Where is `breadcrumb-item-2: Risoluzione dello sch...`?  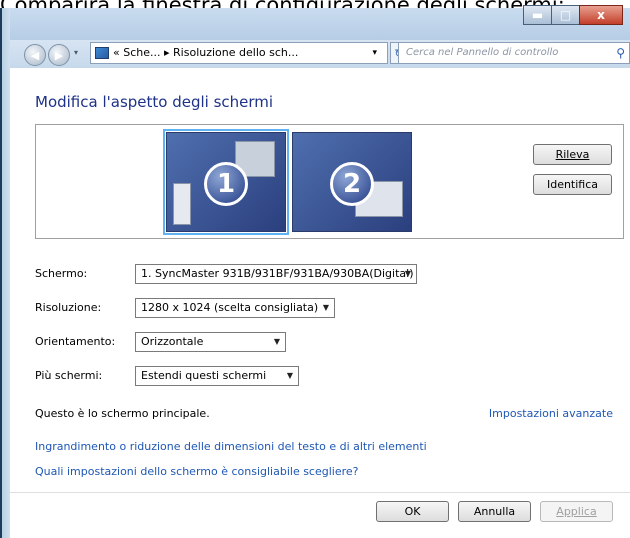
breadcrumb-item-2: Risoluzione dello sch... is located at coordinates (235, 52).